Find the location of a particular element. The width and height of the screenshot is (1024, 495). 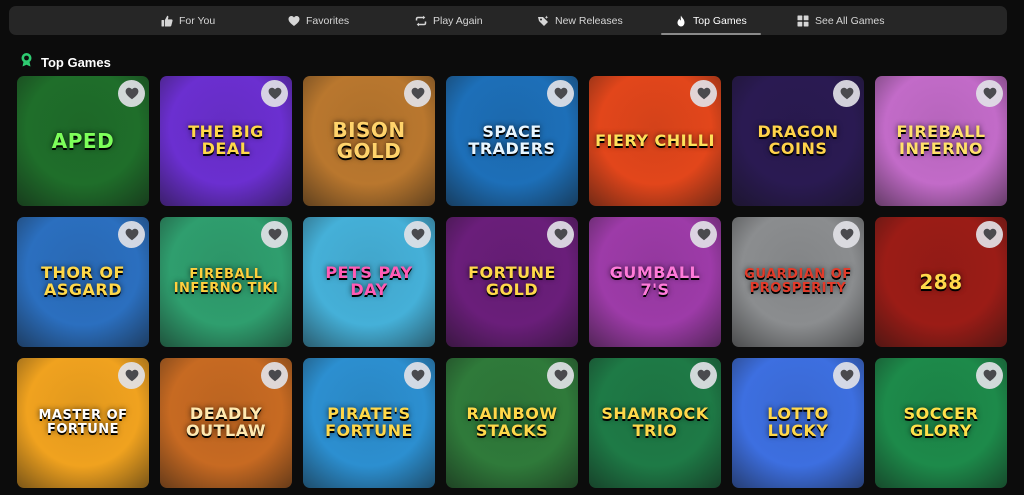

game-tile: The Big Deal is located at coordinates (226, 141).